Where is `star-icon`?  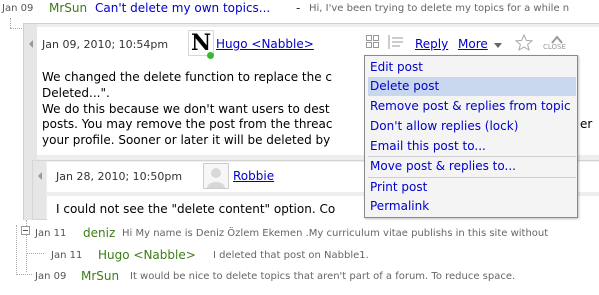
star-icon is located at coordinates (524, 42).